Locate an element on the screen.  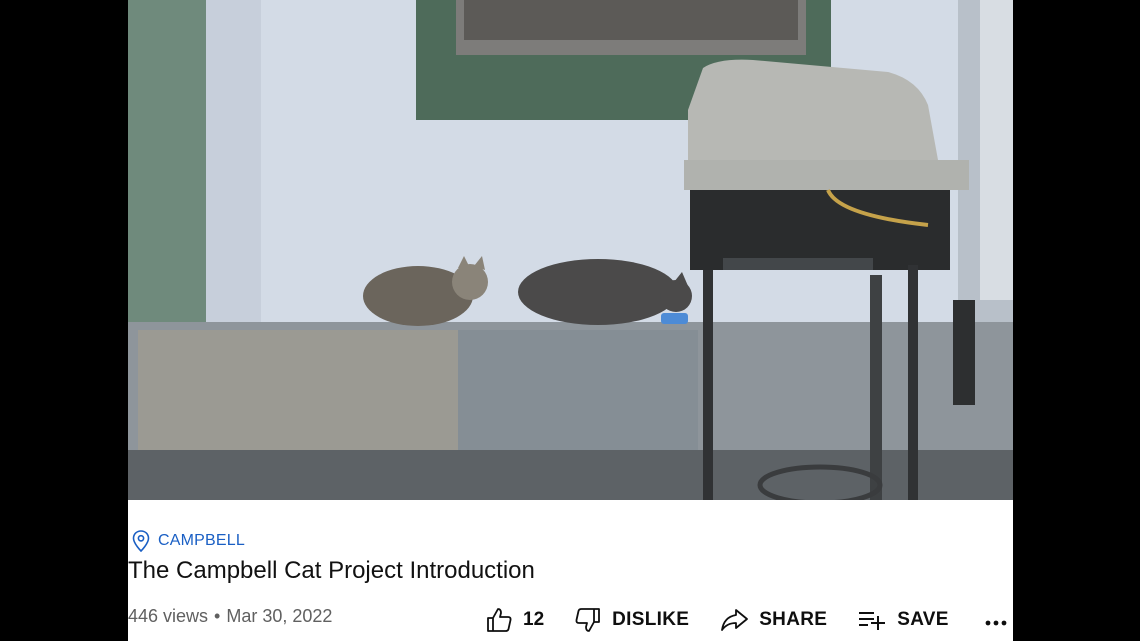
save-button: SAVE is located at coordinates (903, 620).